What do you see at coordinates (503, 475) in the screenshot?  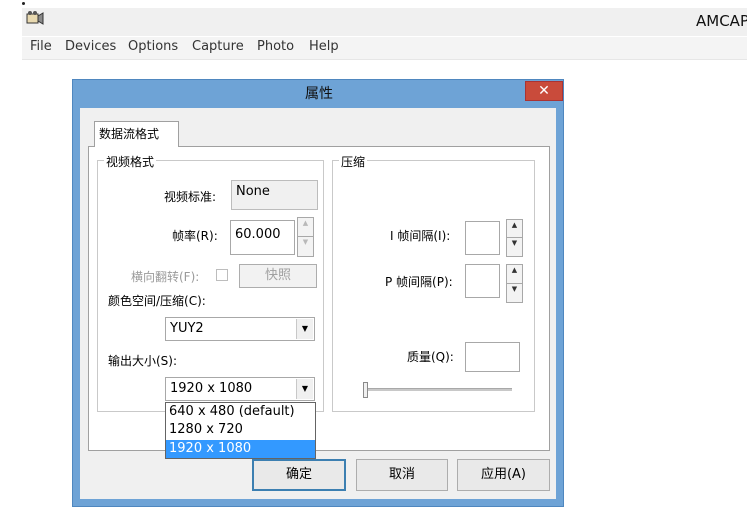 I see `apply-button: 应用(A)` at bounding box center [503, 475].